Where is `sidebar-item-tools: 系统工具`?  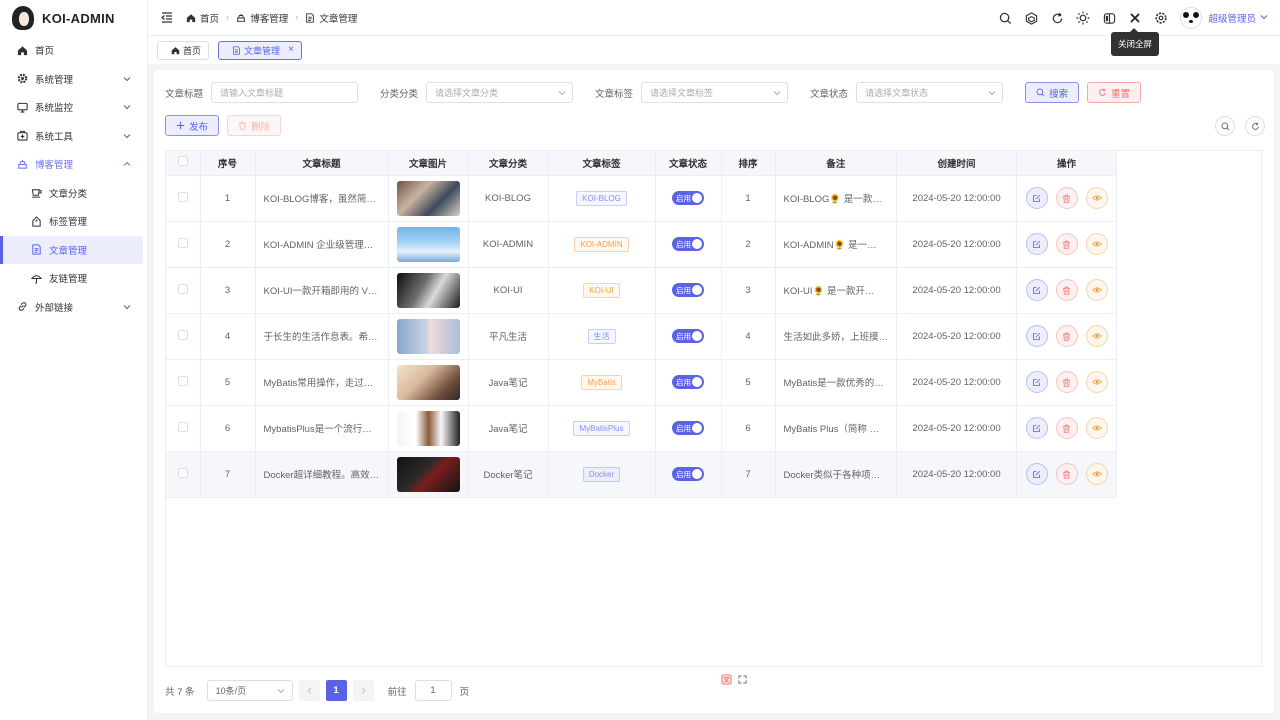 sidebar-item-tools: 系统工具 is located at coordinates (73, 136).